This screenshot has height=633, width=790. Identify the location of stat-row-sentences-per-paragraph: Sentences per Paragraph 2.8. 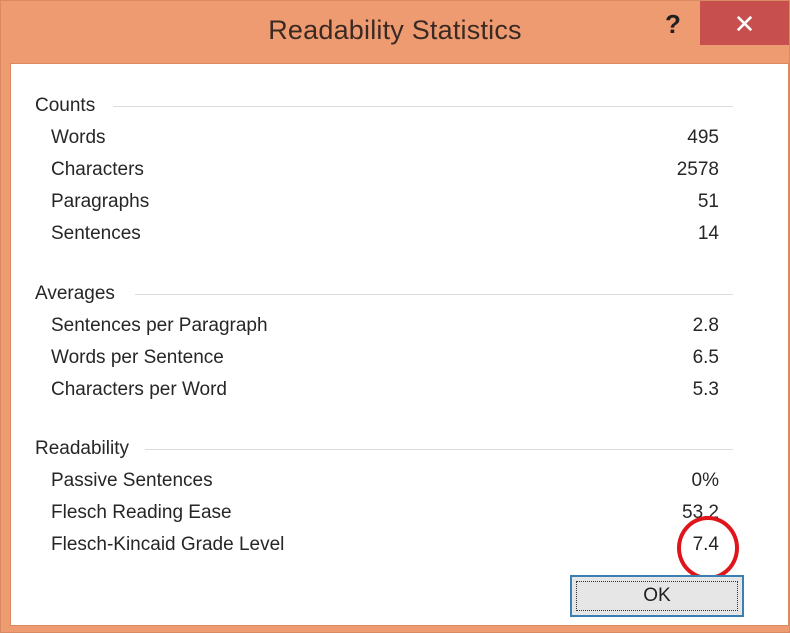
(385, 329).